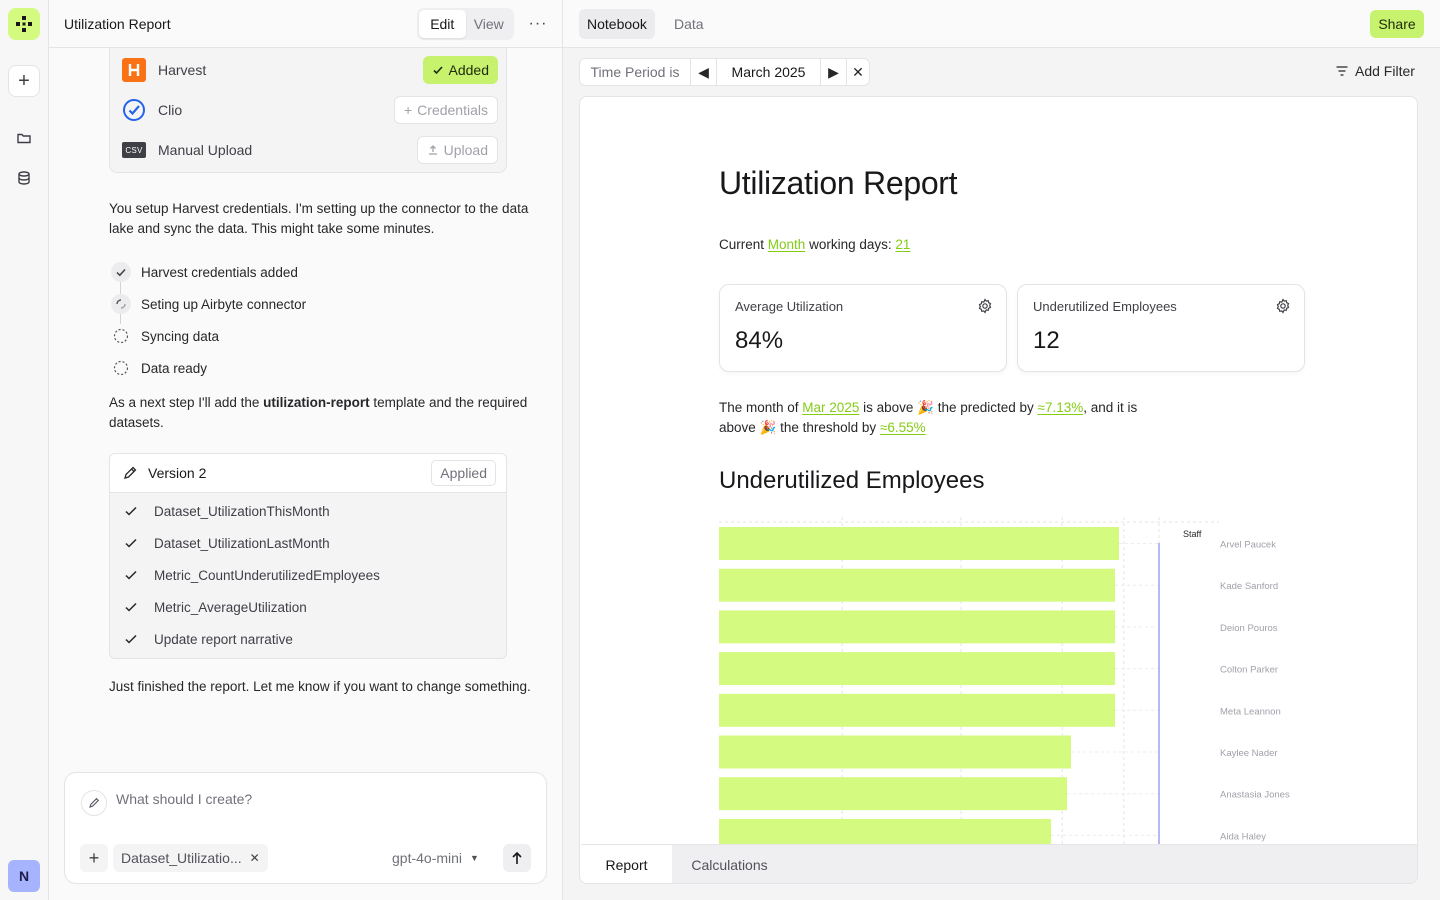 The width and height of the screenshot is (1440, 900). I want to click on database-icon, so click(24, 178).